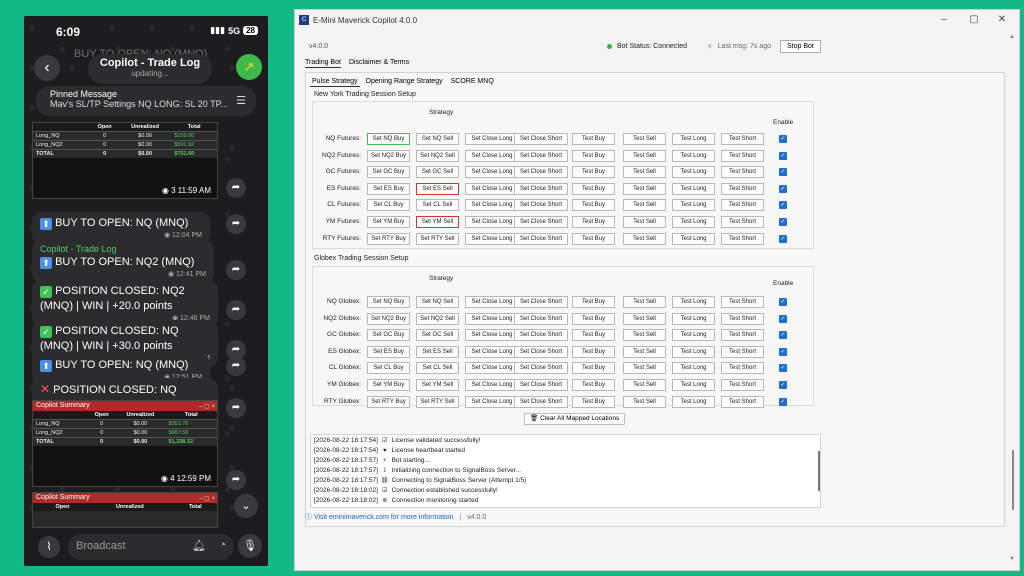 The image size is (1024, 576). Describe the element at coordinates (437, 351) in the screenshot. I see `set-sell-button: Set ES Sell` at that location.